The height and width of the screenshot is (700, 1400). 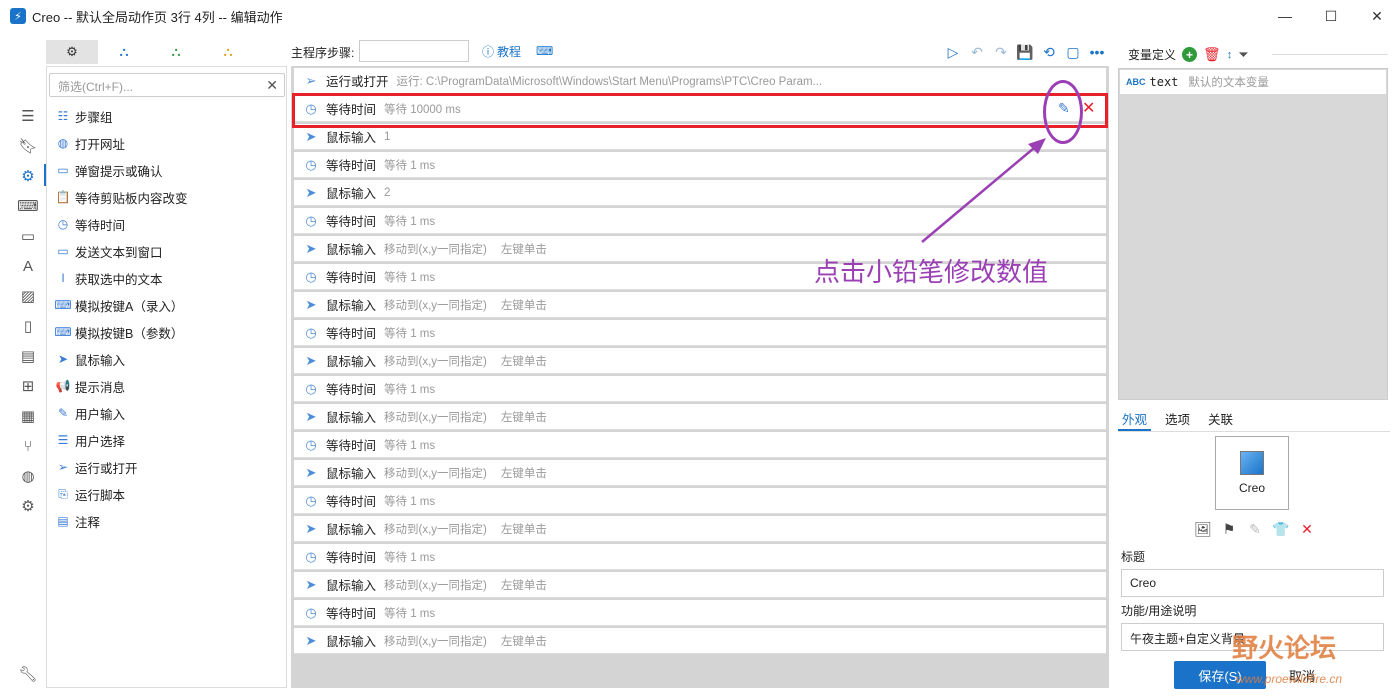 I want to click on variable-list: ABC text 默认的文本变量, so click(x=1253, y=234).